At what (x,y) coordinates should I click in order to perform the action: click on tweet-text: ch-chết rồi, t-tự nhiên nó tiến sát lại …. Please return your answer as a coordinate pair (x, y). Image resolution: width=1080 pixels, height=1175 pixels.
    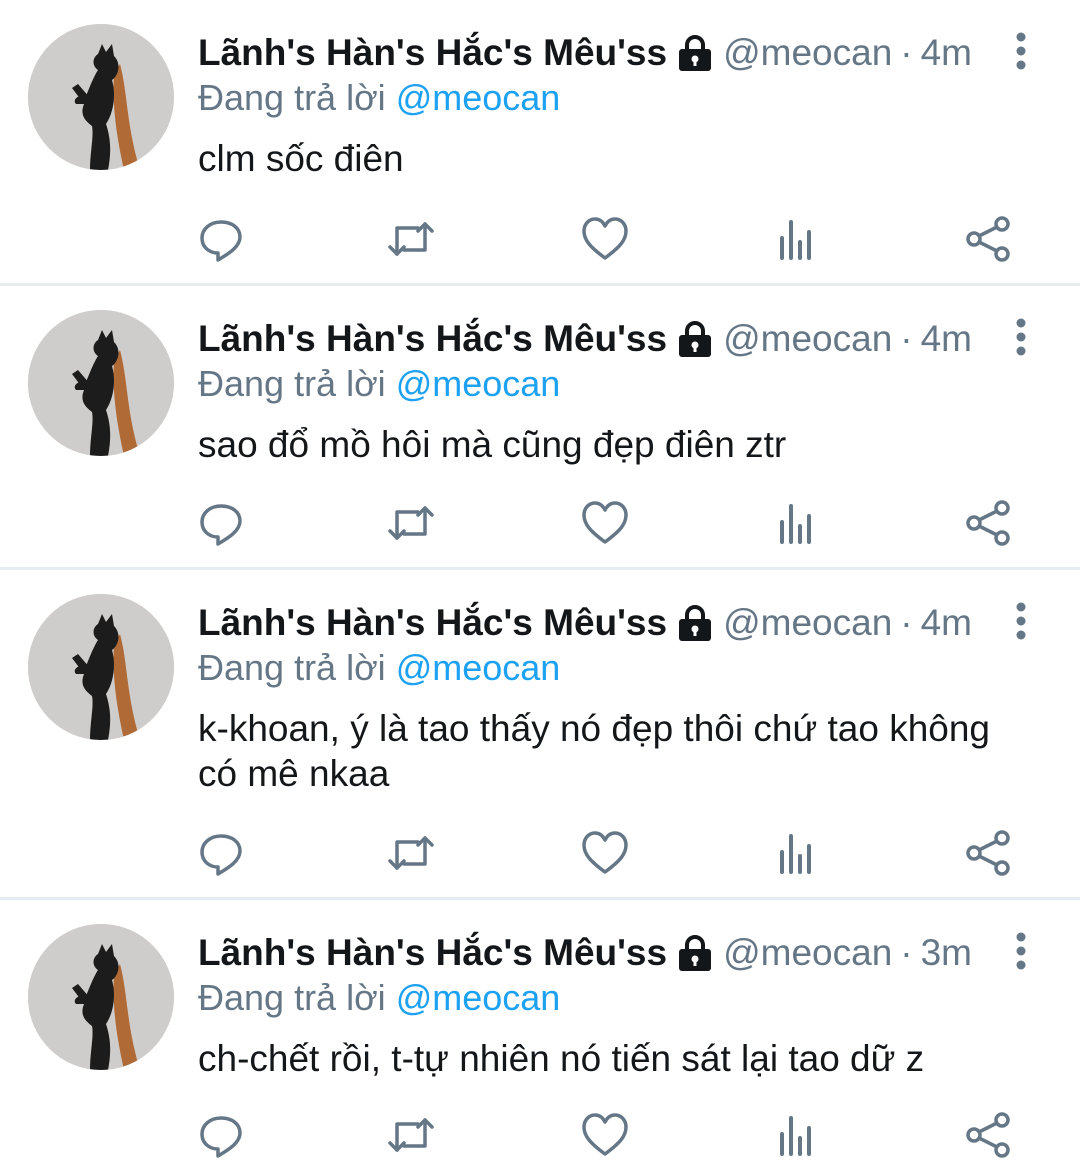
    Looking at the image, I should click on (561, 1058).